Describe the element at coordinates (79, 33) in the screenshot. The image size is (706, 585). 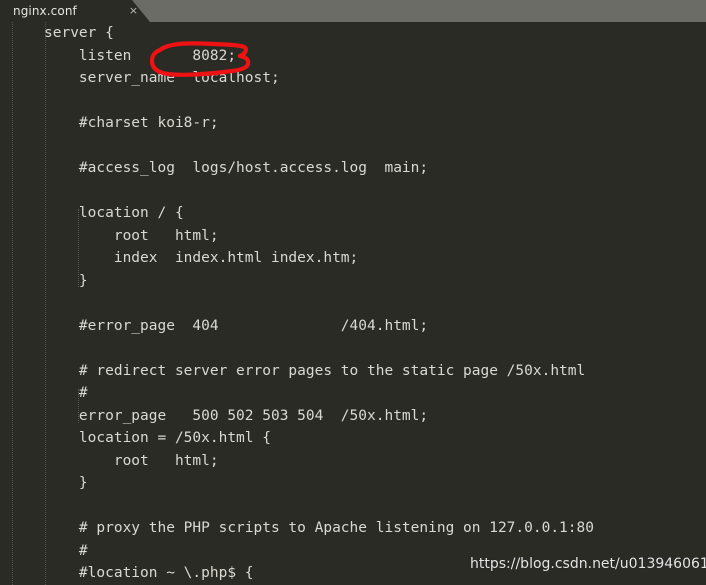
I see `code-line: server {` at that location.